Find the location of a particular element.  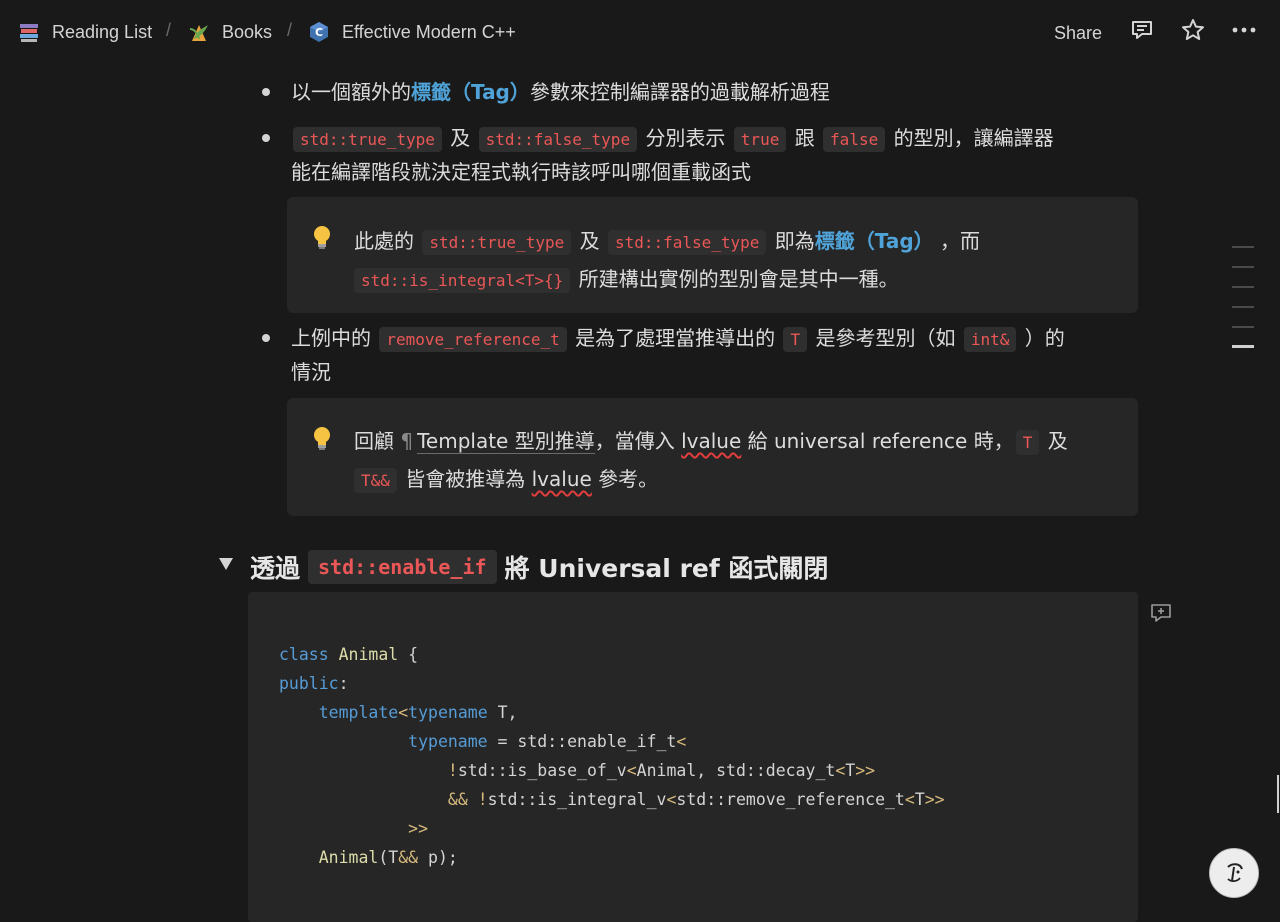

inline-code: T&& is located at coordinates (375, 480).